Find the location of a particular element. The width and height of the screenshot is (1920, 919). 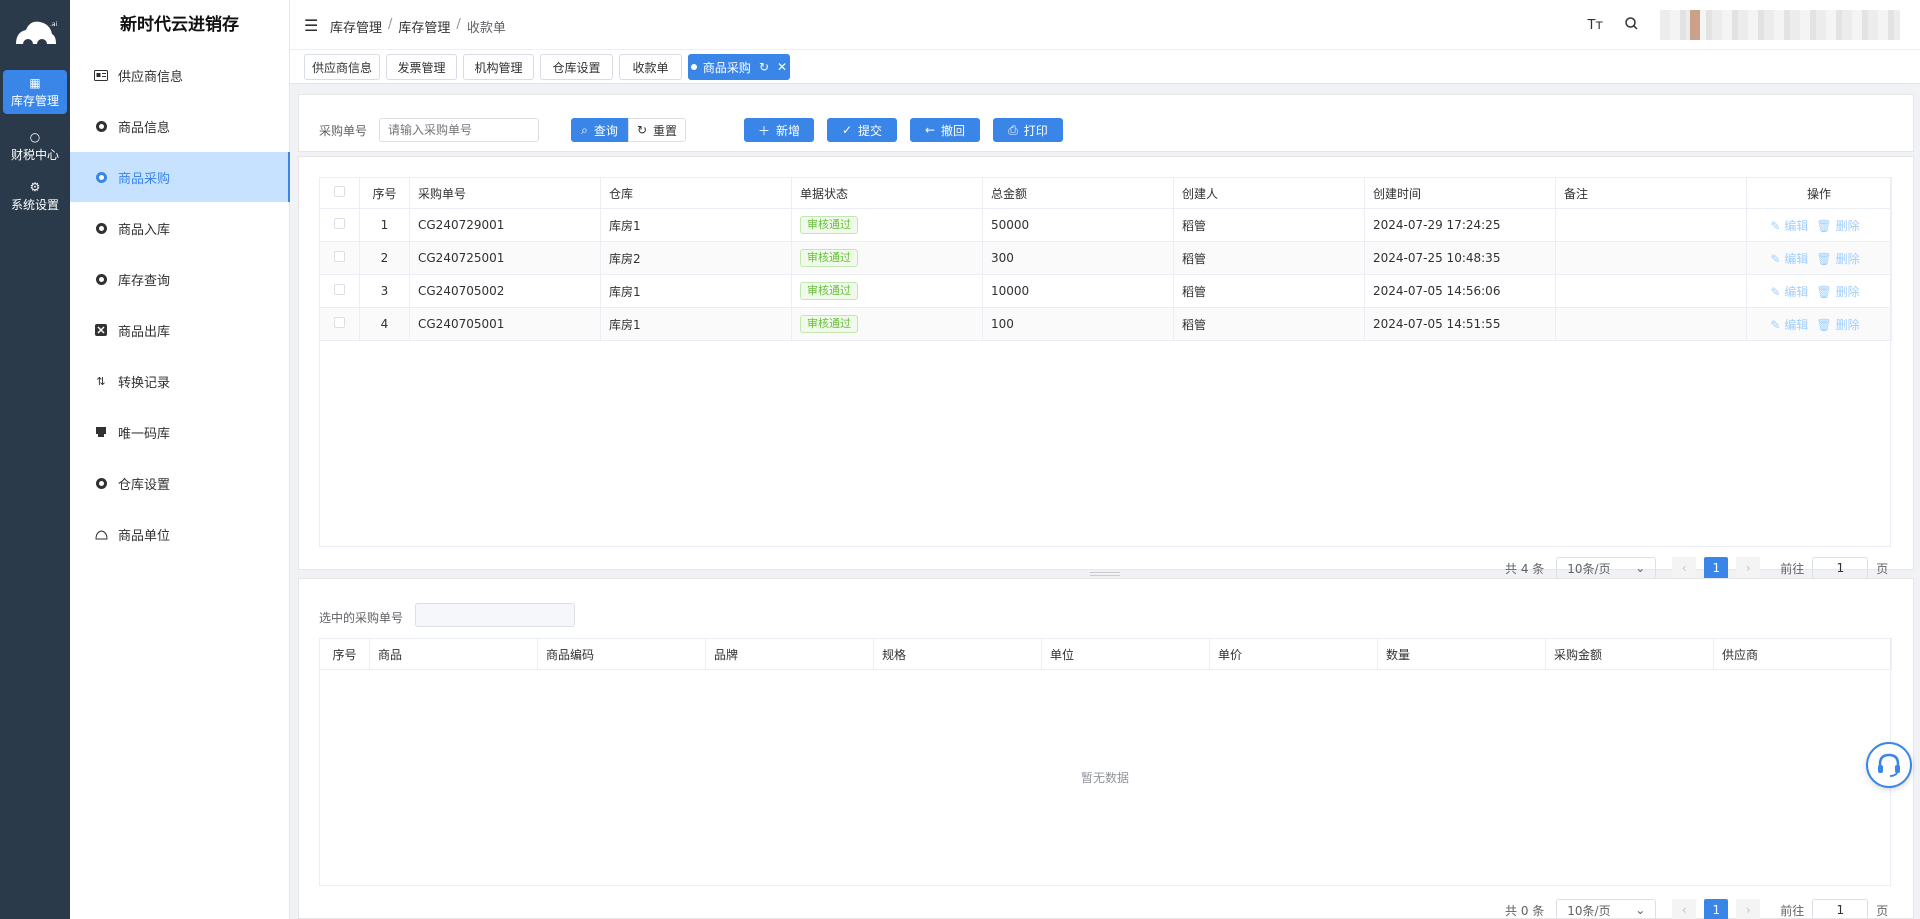

status-badge: 审核通过 is located at coordinates (829, 225).